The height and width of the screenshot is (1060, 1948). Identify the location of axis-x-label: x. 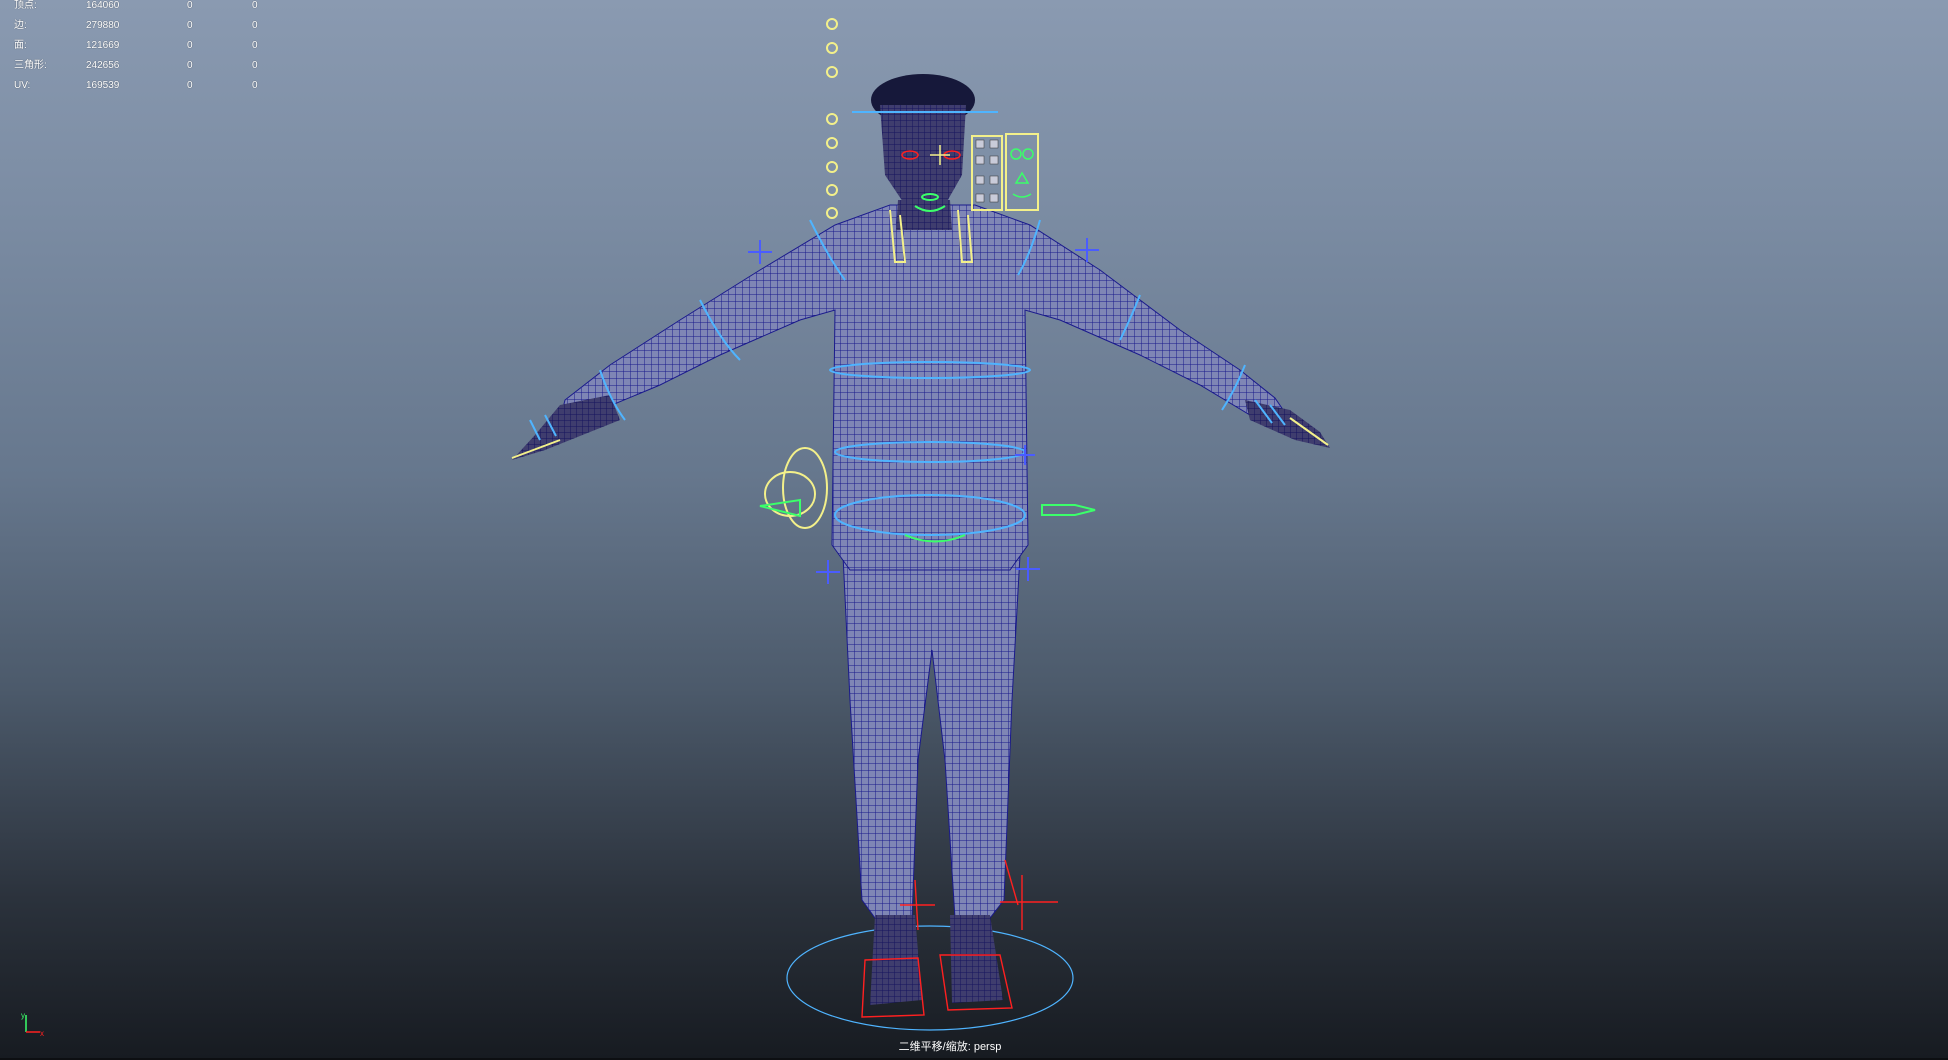
(42, 1033).